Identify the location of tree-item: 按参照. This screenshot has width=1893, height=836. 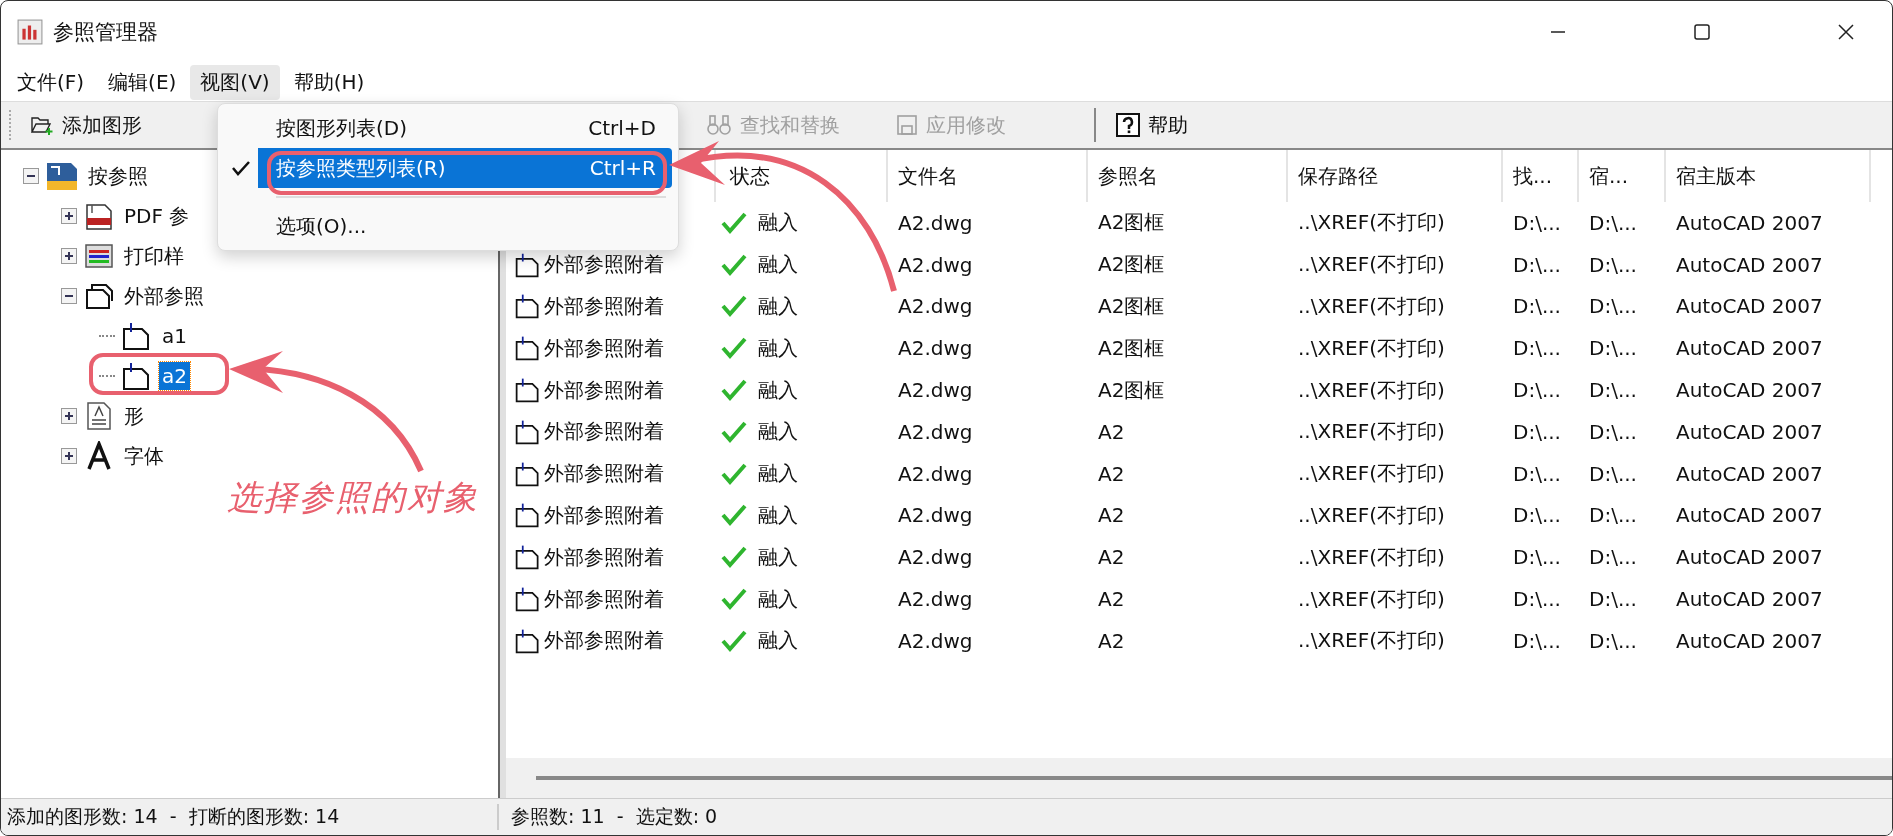
(118, 176).